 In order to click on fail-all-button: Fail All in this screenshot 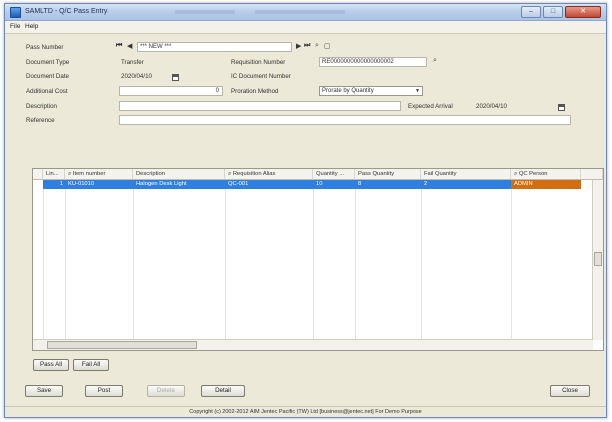, I will do `click(91, 365)`.